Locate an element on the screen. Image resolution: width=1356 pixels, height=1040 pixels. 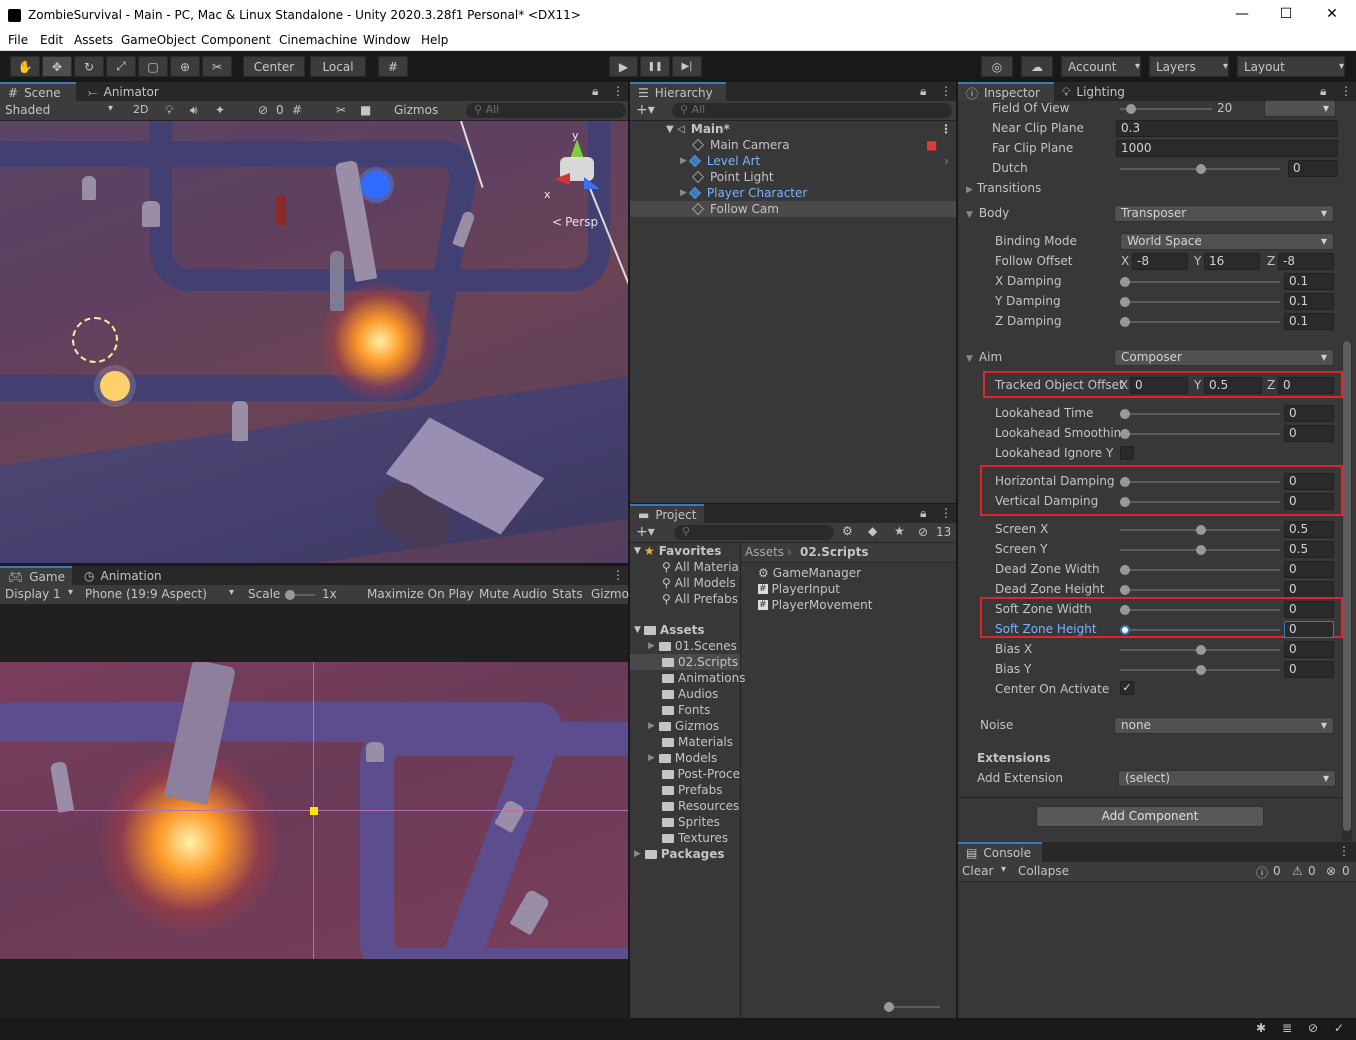
screen-x-slider is located at coordinates (1200, 530).